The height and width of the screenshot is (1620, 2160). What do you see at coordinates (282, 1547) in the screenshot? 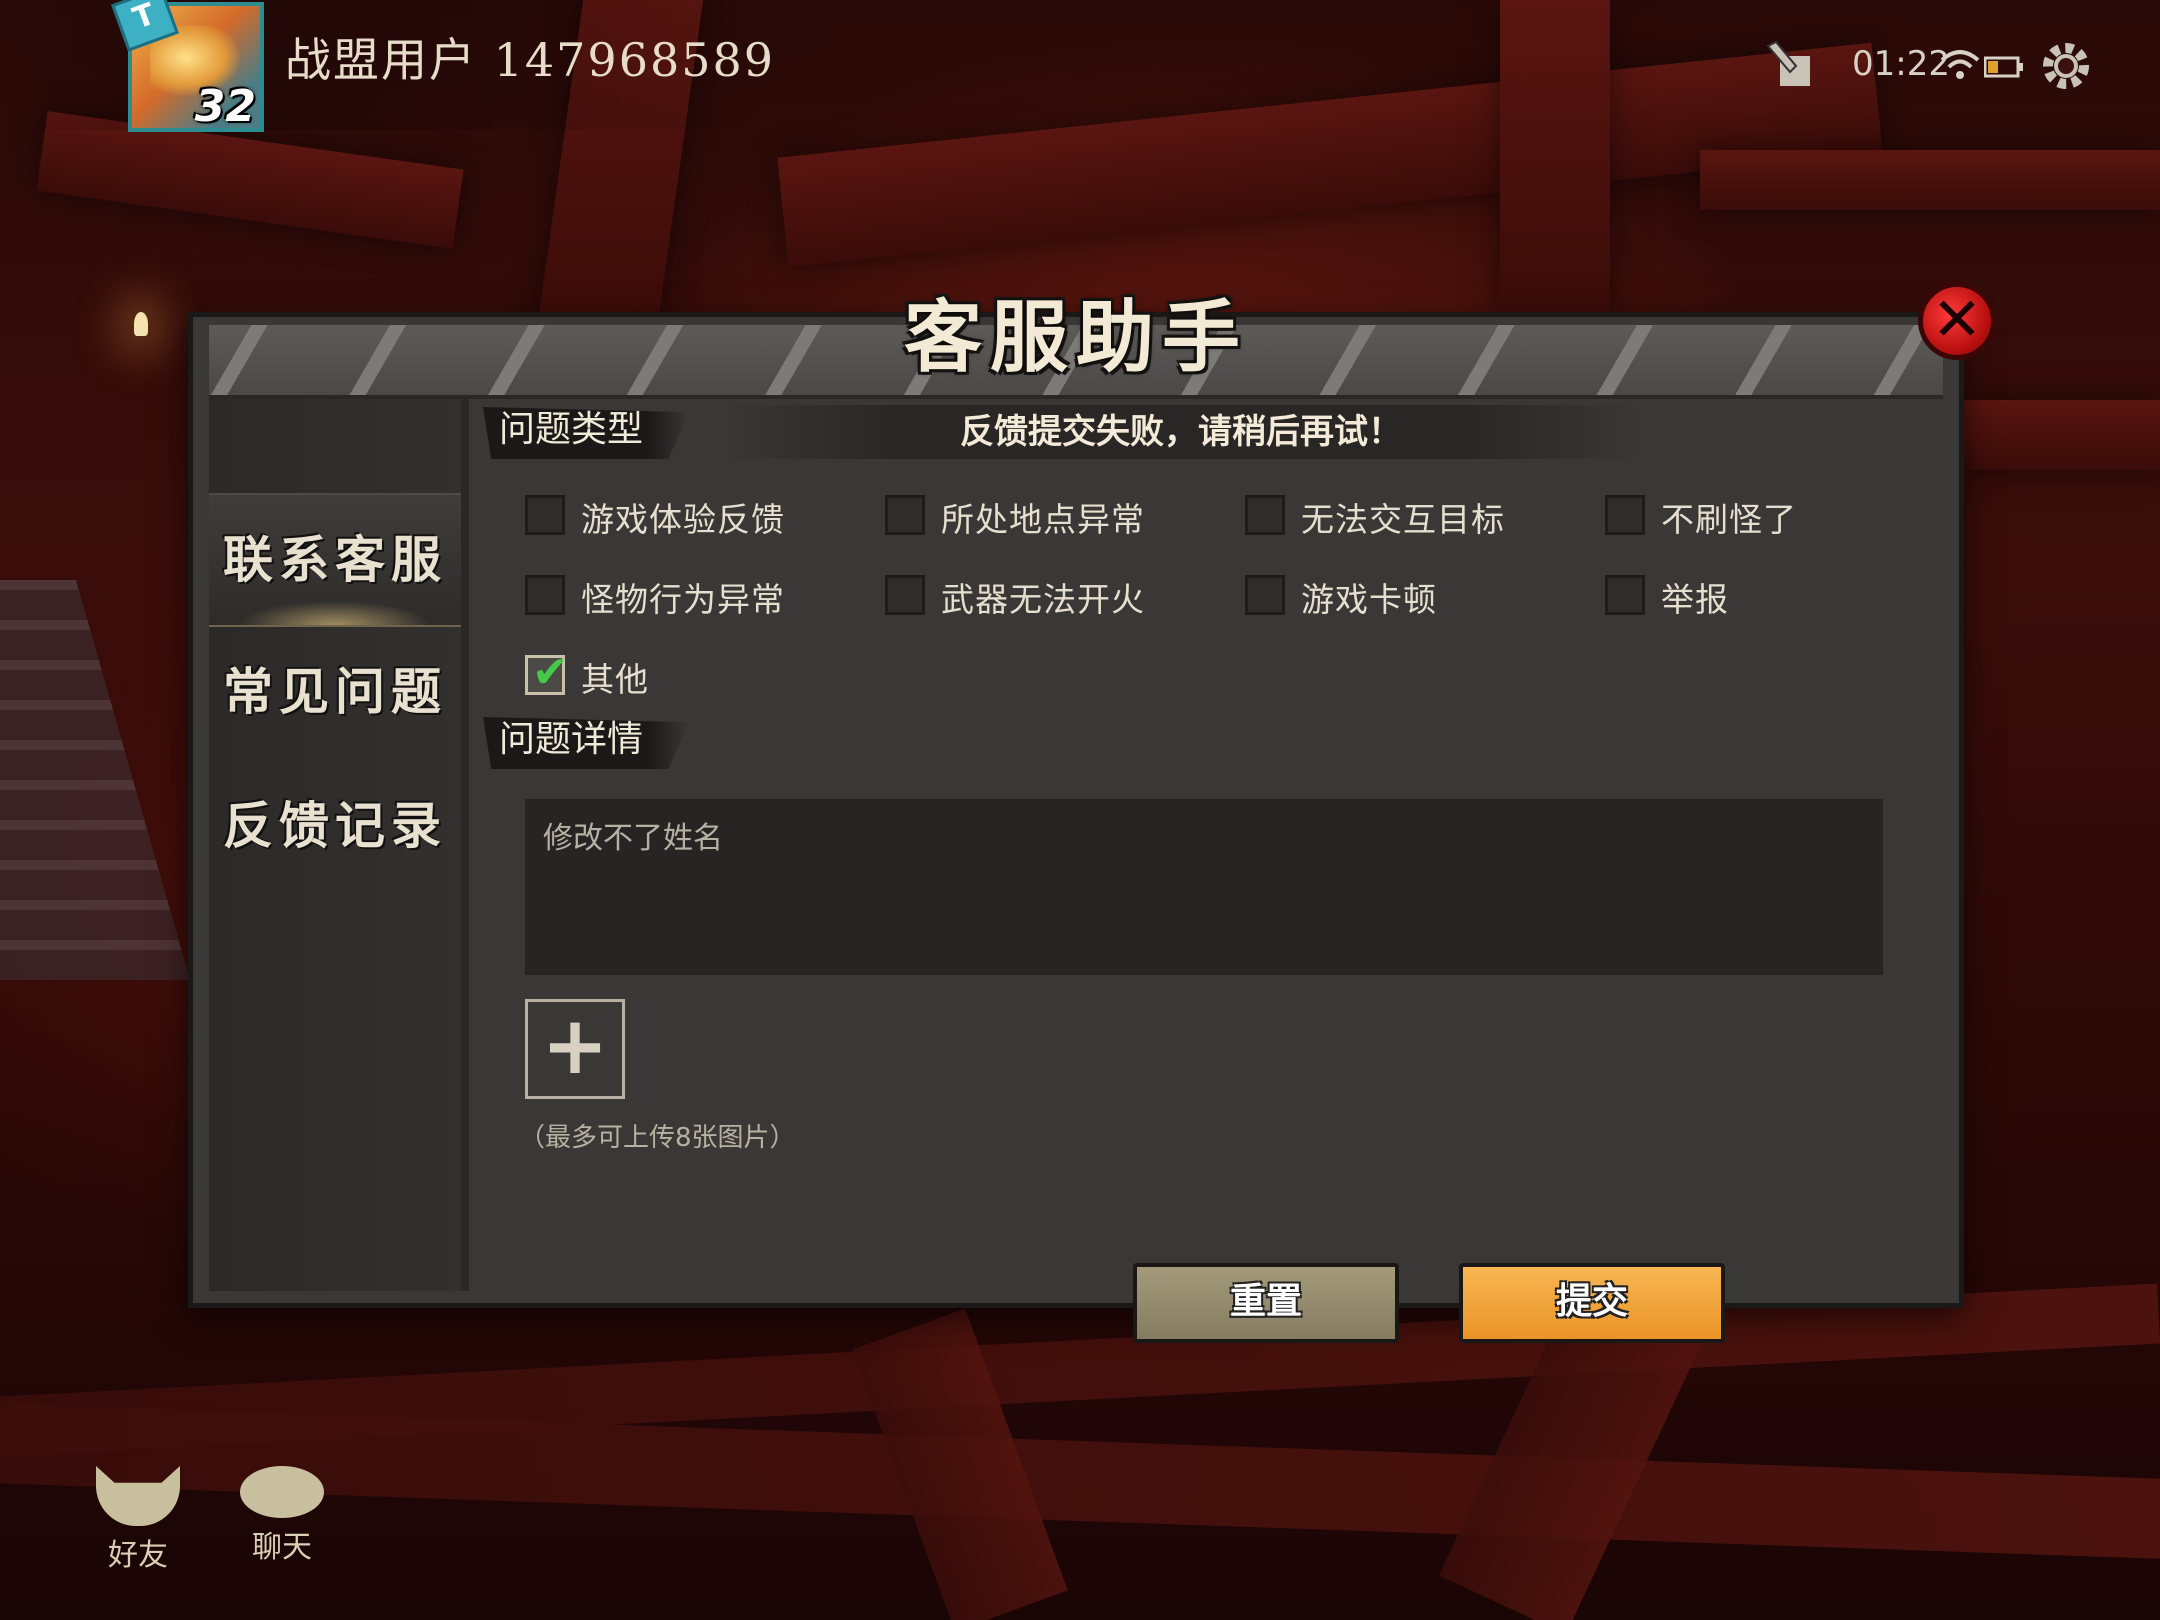
I see `chat-label: 聊天` at bounding box center [282, 1547].